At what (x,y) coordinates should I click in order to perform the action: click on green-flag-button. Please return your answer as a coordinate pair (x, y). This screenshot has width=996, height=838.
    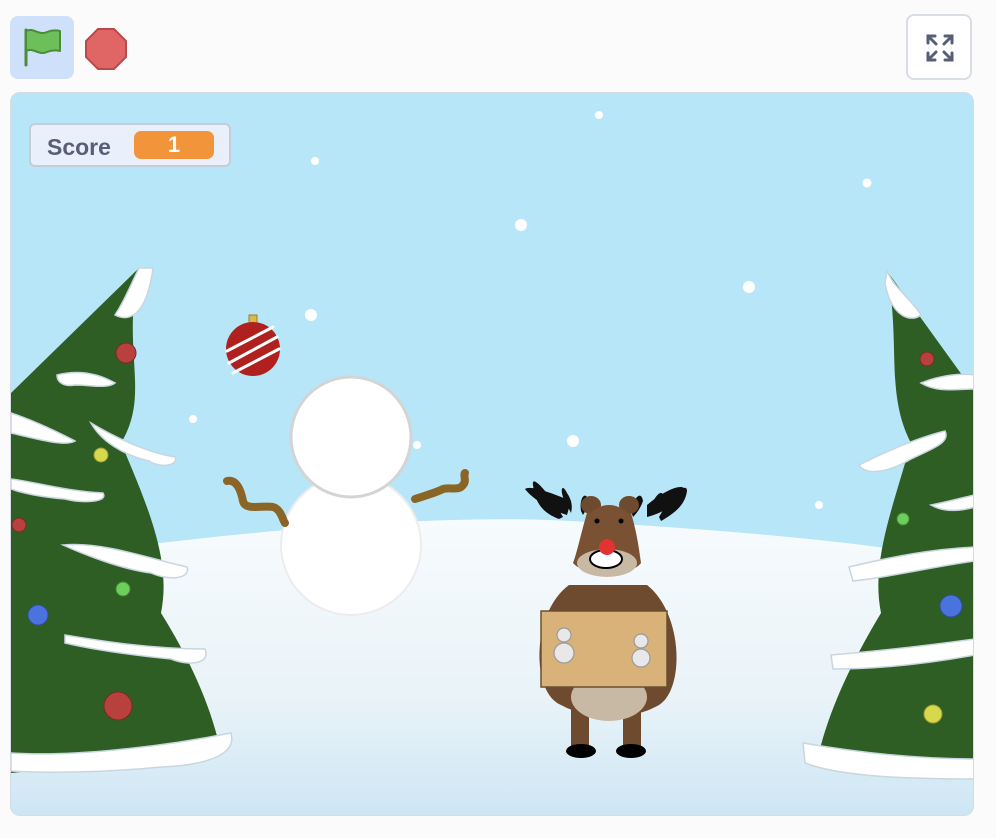
    Looking at the image, I should click on (42, 47).